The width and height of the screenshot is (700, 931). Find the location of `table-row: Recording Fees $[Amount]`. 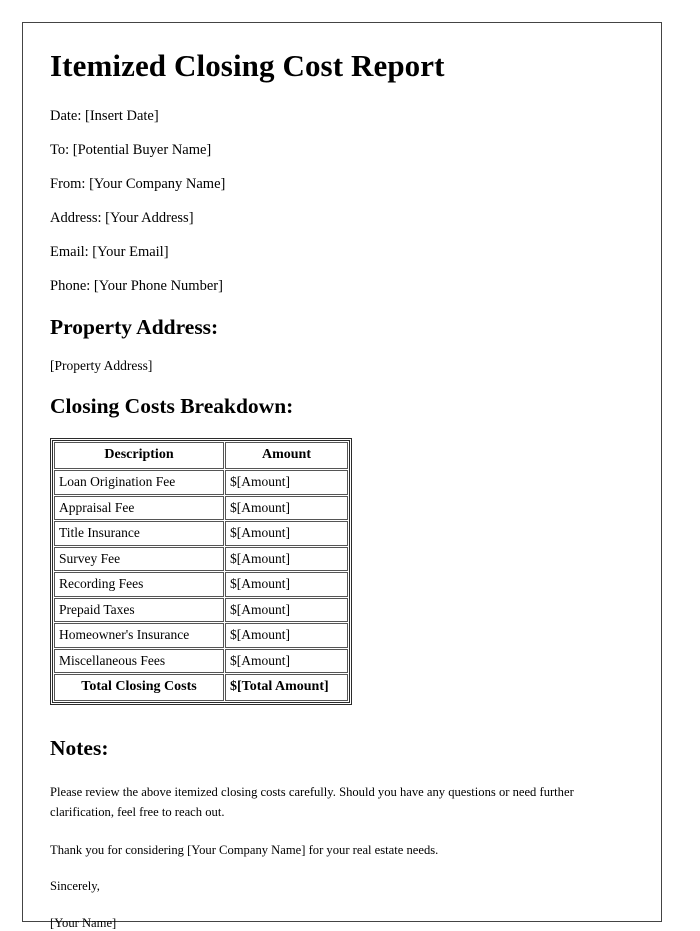

table-row: Recording Fees $[Amount] is located at coordinates (201, 584).